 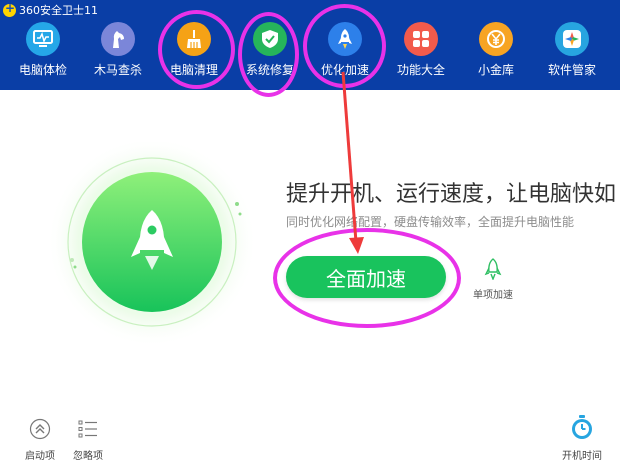 What do you see at coordinates (582, 456) in the screenshot?
I see `boot-time-label: 开机时间` at bounding box center [582, 456].